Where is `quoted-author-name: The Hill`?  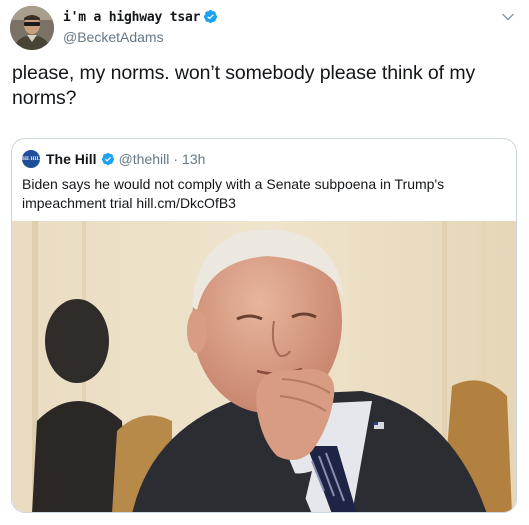 quoted-author-name: The Hill is located at coordinates (71, 159).